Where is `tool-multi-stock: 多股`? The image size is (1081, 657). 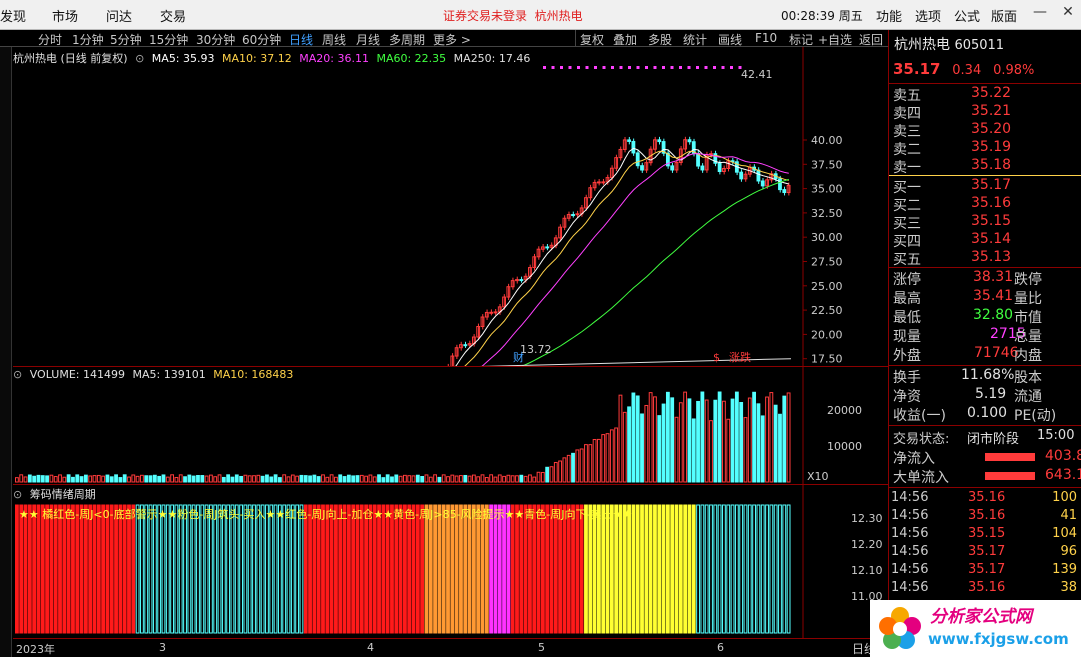
tool-multi-stock: 多股 is located at coordinates (660, 39).